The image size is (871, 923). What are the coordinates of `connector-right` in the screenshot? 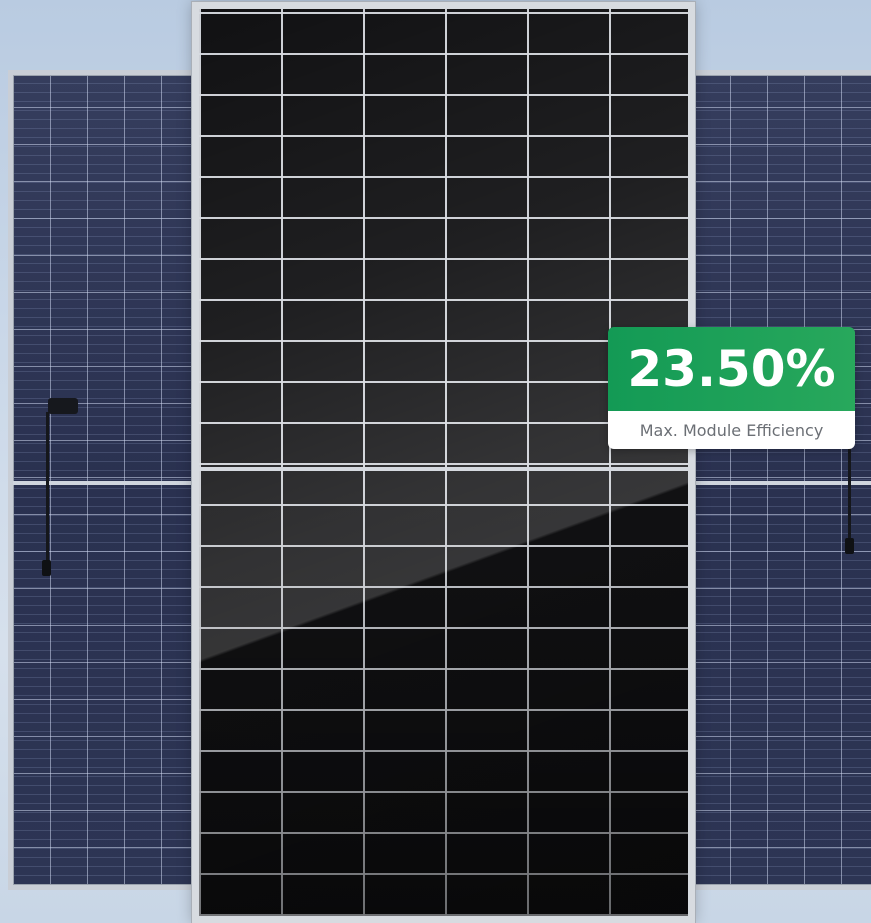 It's located at (849, 546).